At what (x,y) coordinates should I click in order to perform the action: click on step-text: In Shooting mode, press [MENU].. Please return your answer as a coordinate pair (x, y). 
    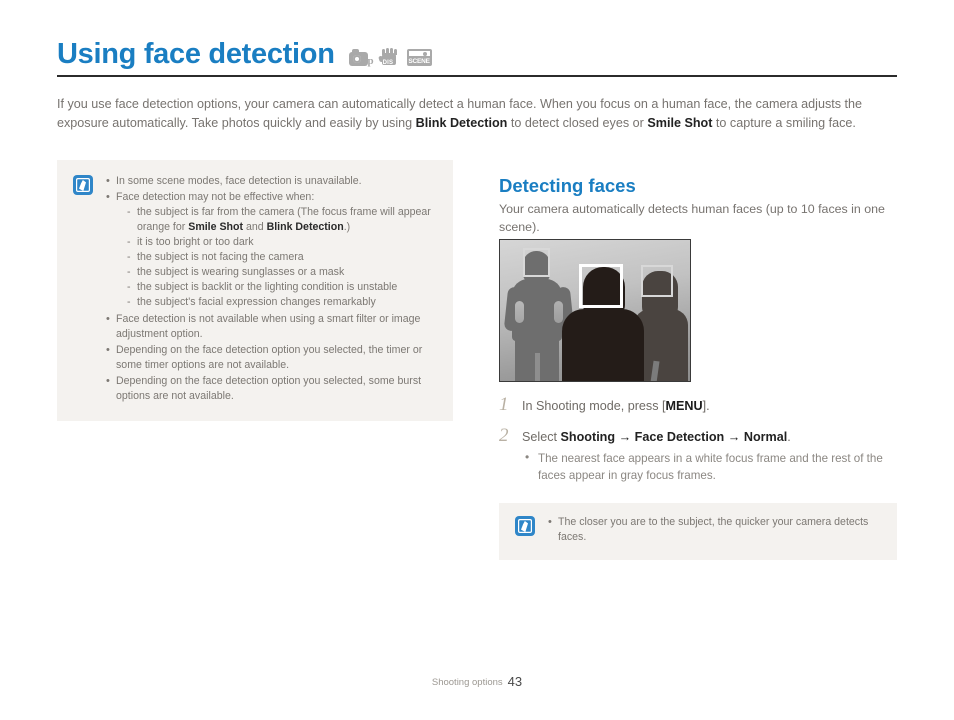
    Looking at the image, I should click on (709, 405).